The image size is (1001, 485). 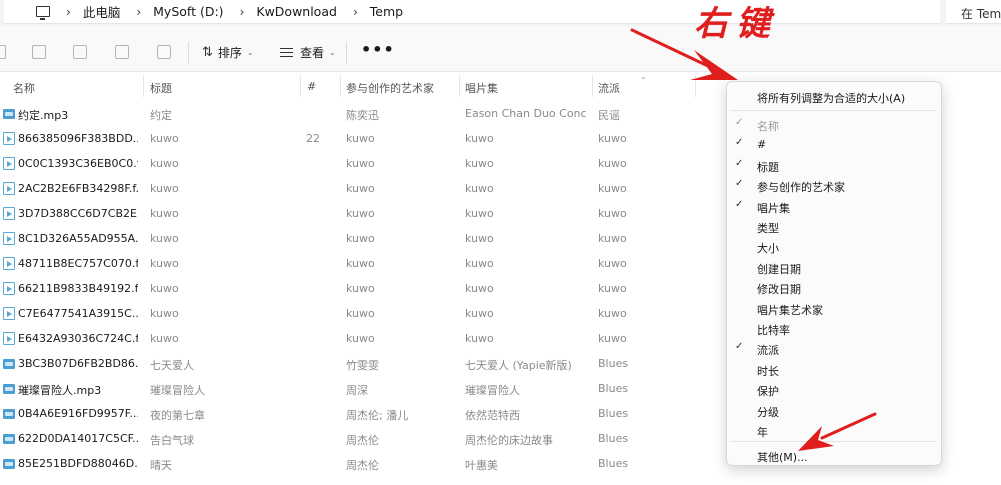 What do you see at coordinates (481, 465) in the screenshot?
I see `file-album: 叶惠美` at bounding box center [481, 465].